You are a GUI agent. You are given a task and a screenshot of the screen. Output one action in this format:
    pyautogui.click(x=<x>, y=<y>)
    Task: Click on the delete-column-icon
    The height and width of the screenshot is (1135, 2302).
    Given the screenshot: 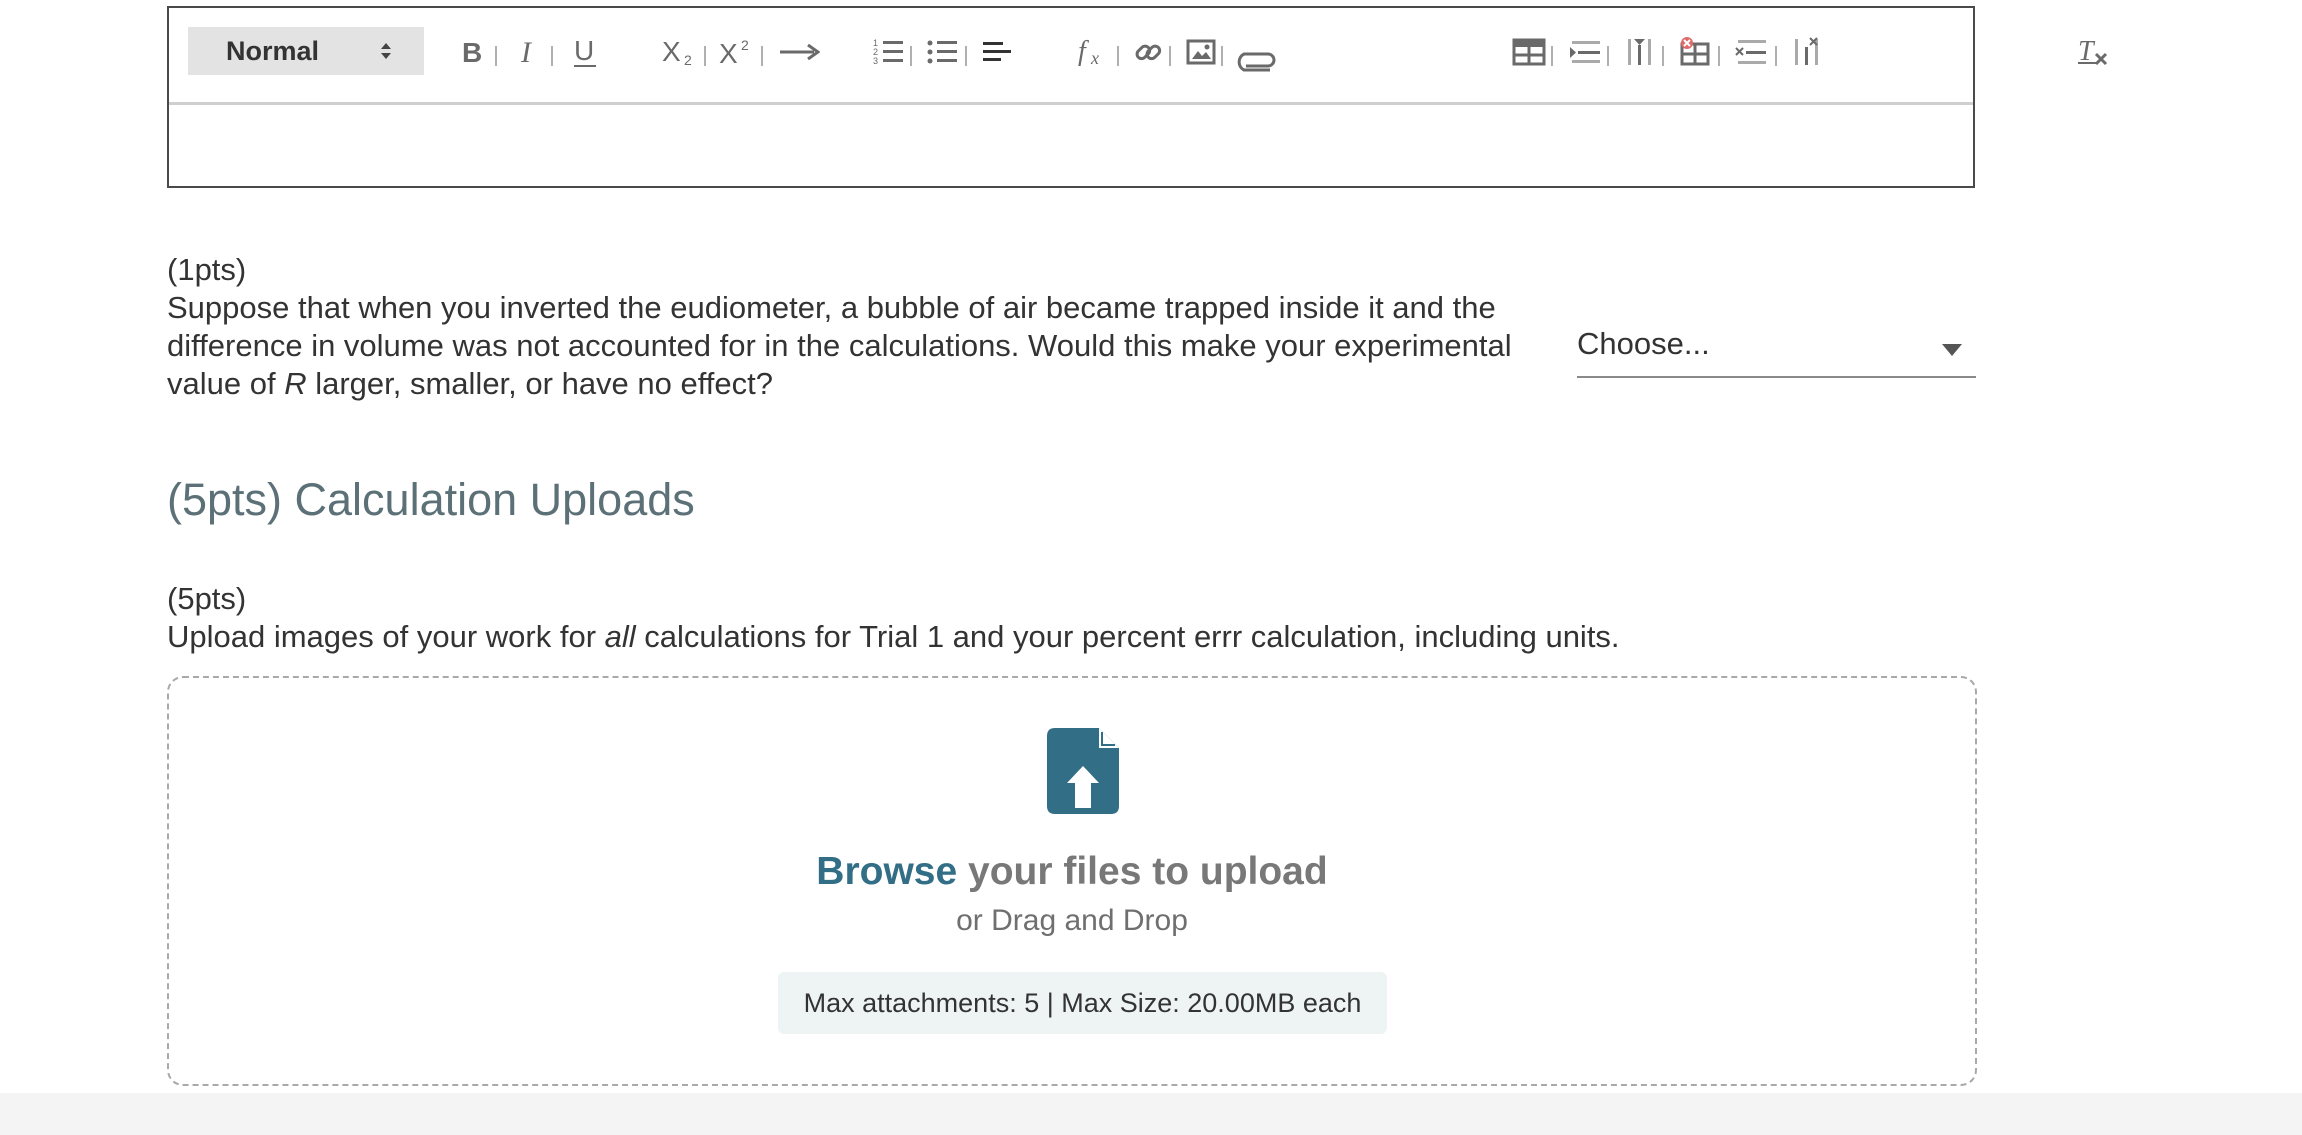 What is the action you would take?
    pyautogui.click(x=1807, y=52)
    